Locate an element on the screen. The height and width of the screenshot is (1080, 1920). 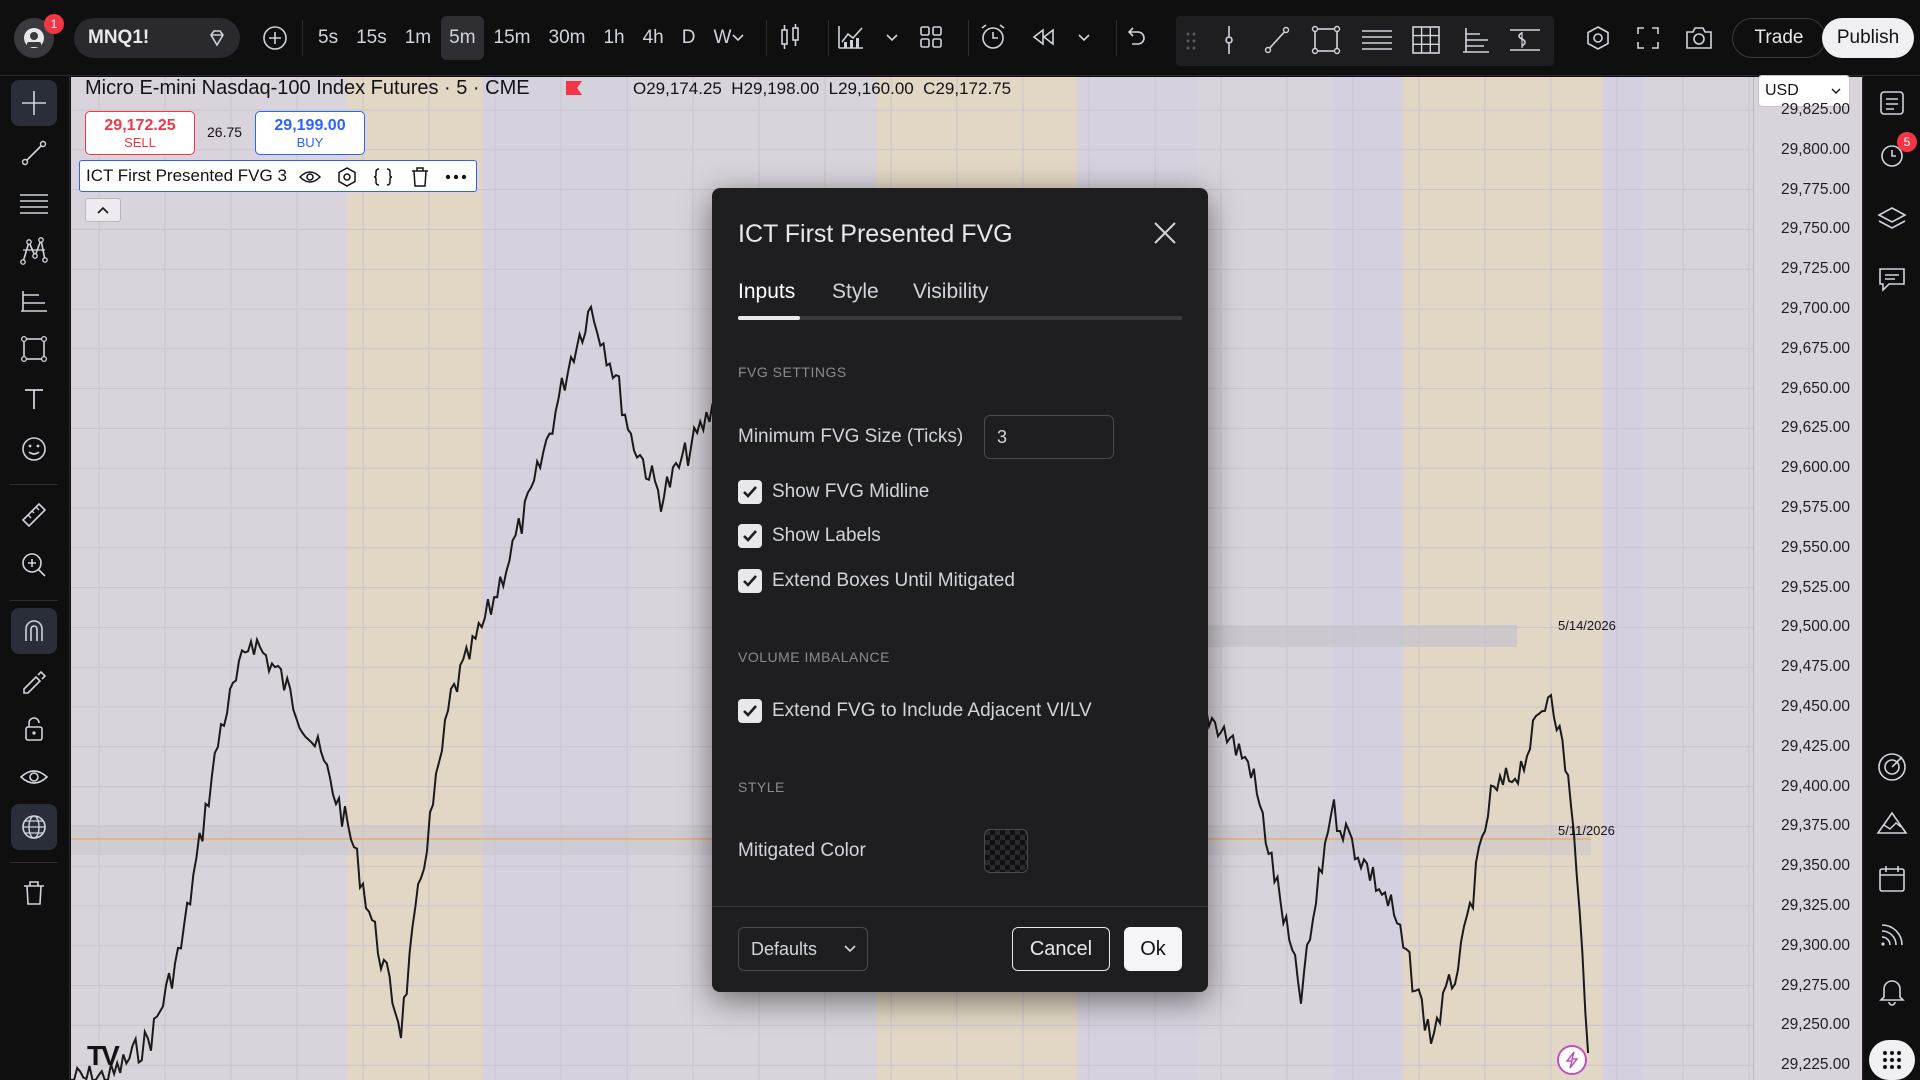
min-fvg-size-input is located at coordinates (1049, 437).